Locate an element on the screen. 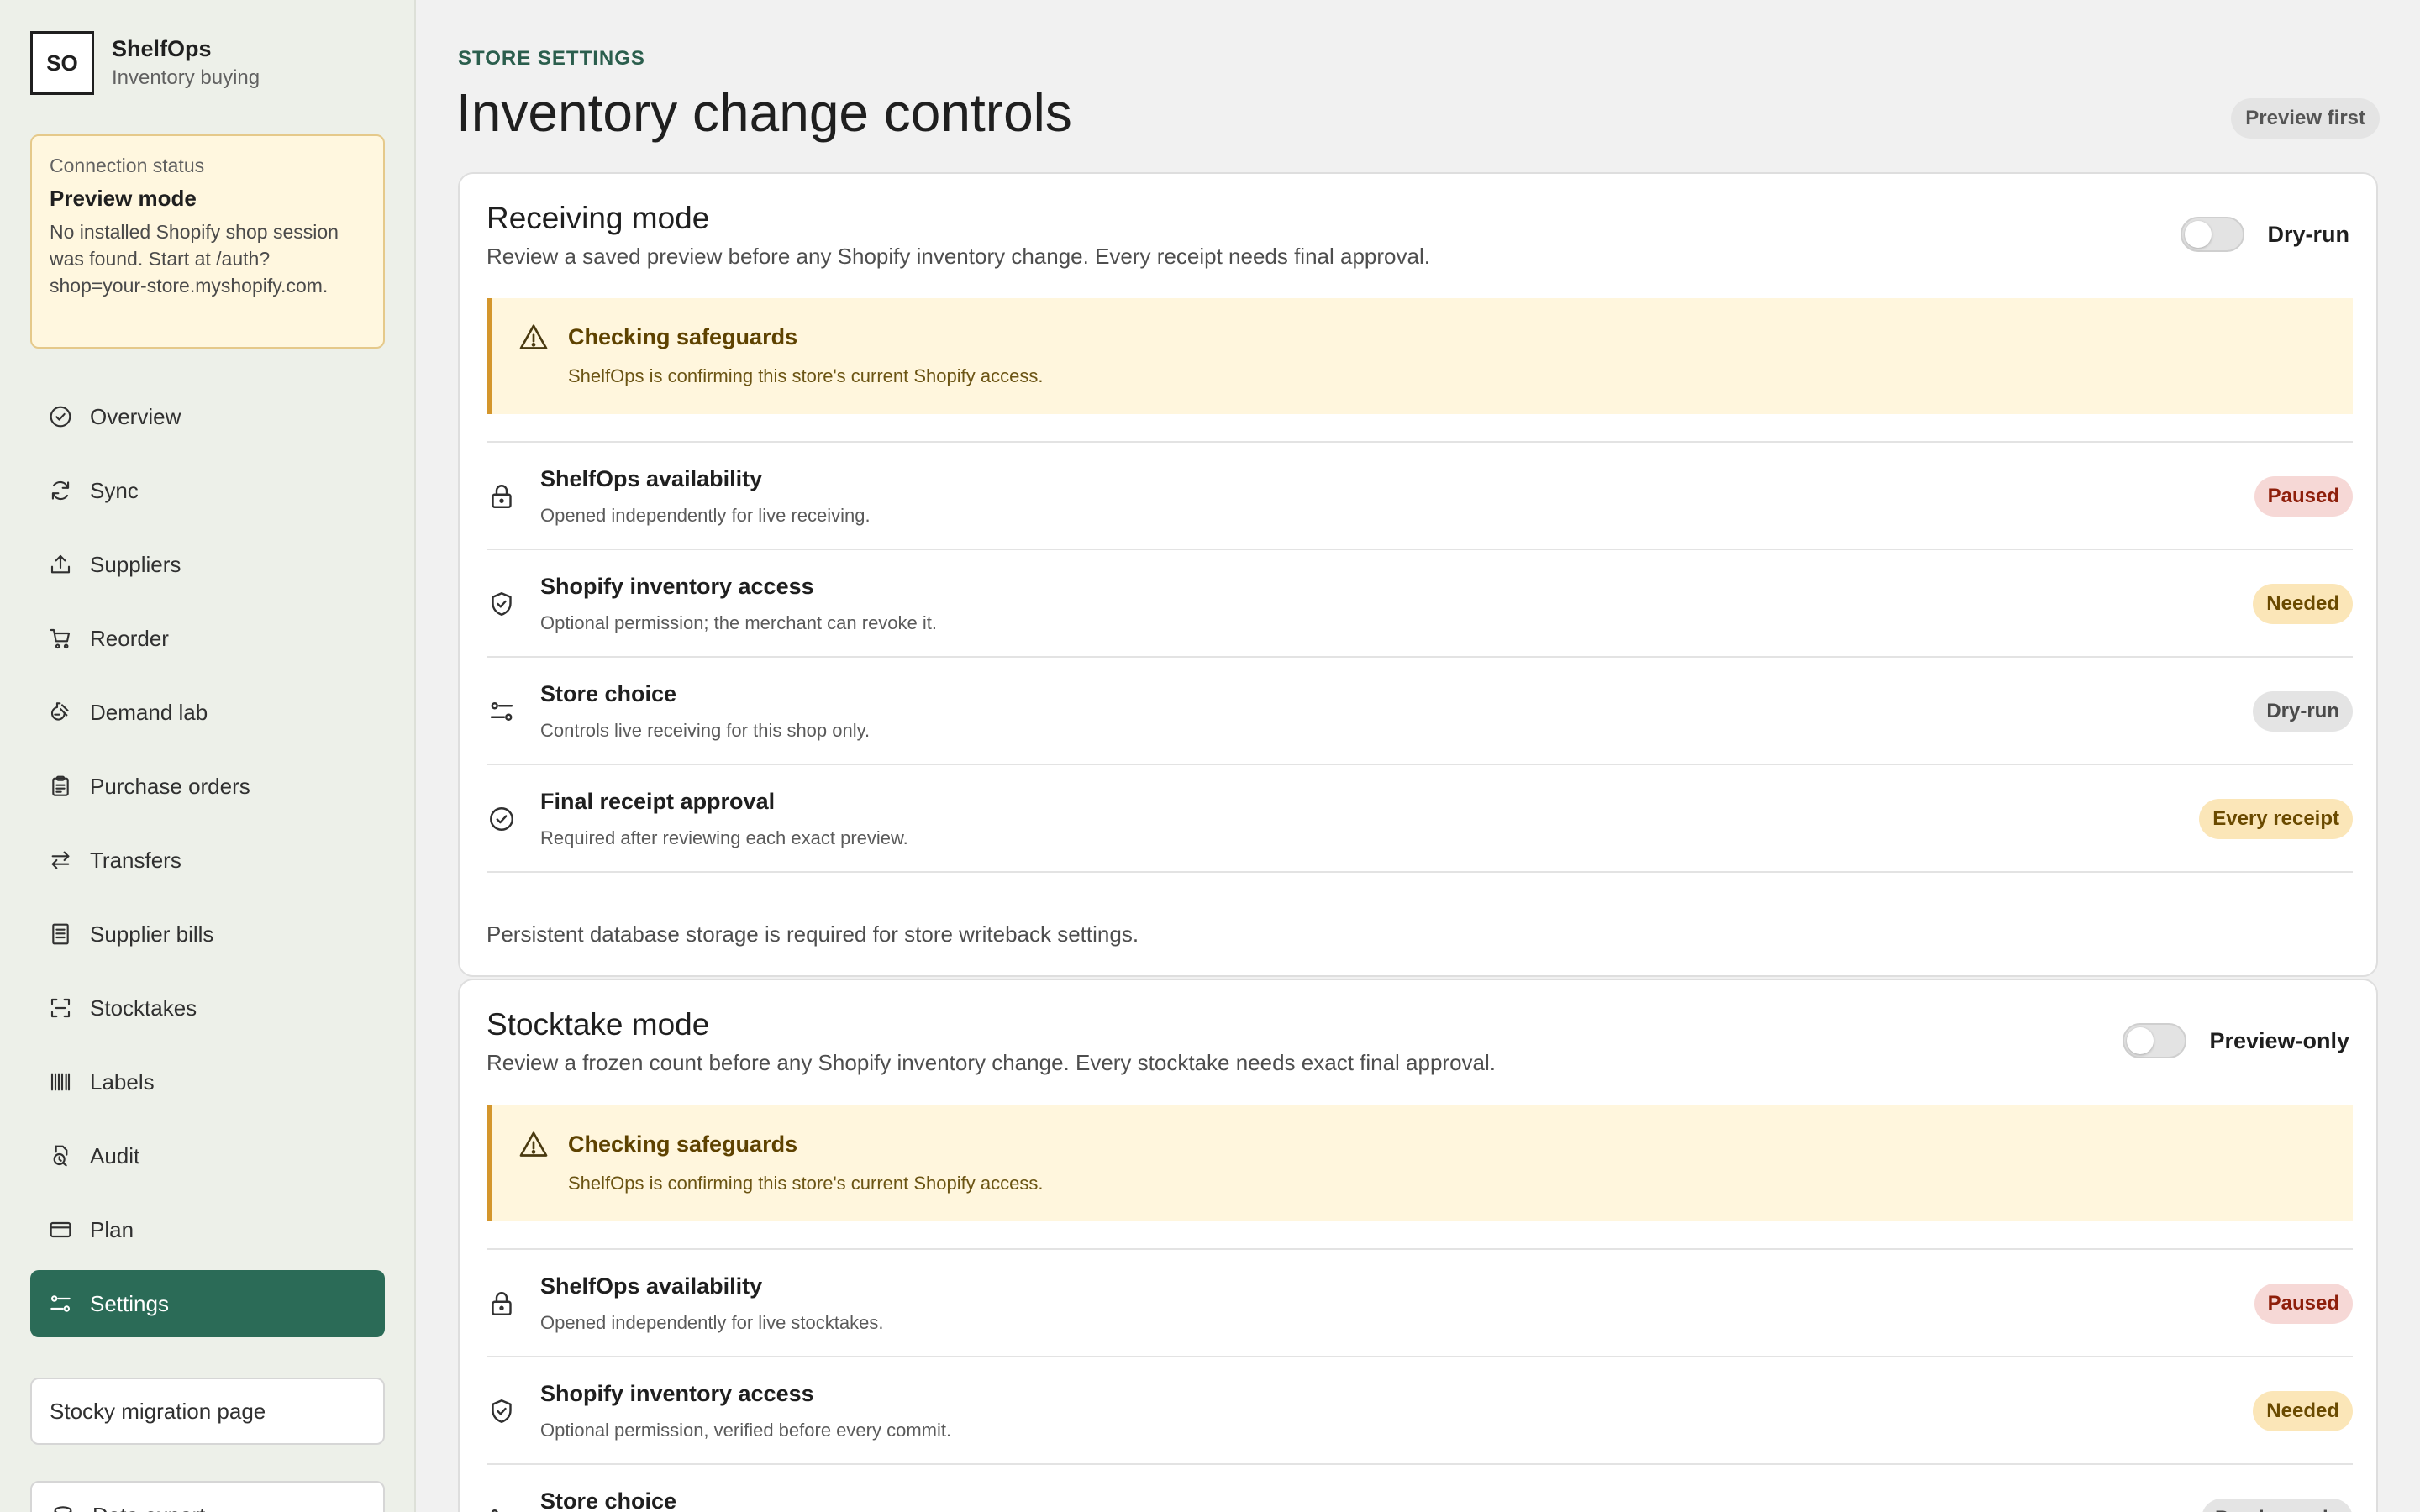 This screenshot has height=1512, width=2420. database-icon is located at coordinates (63, 1509).